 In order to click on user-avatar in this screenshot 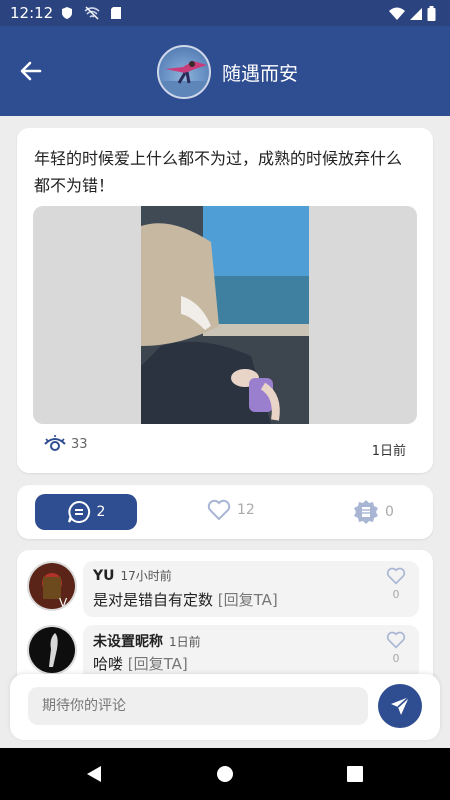, I will do `click(184, 72)`.